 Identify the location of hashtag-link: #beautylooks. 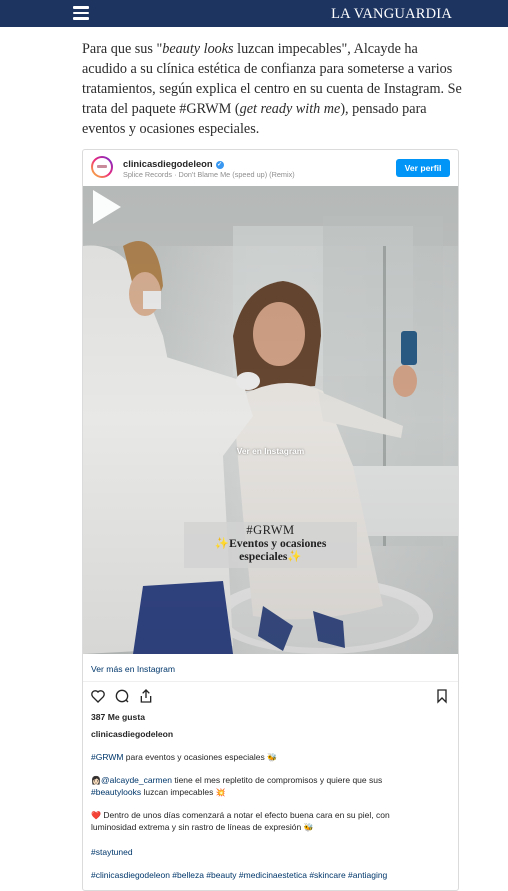
(116, 792).